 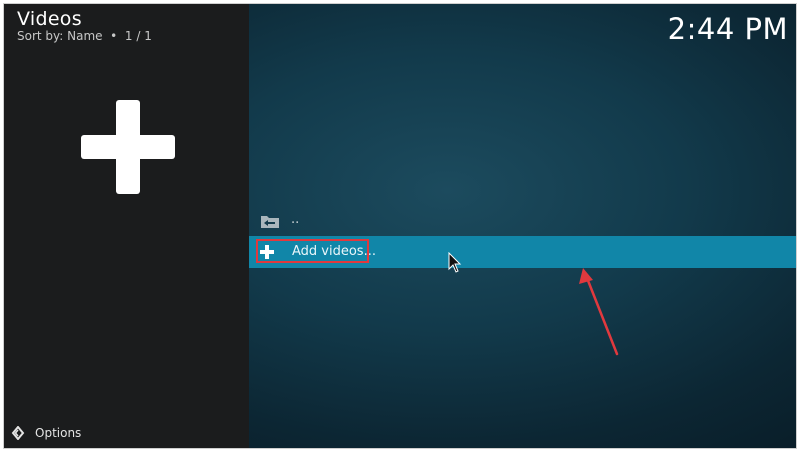 What do you see at coordinates (60, 36) in the screenshot?
I see `sort-label: Sort by: Name` at bounding box center [60, 36].